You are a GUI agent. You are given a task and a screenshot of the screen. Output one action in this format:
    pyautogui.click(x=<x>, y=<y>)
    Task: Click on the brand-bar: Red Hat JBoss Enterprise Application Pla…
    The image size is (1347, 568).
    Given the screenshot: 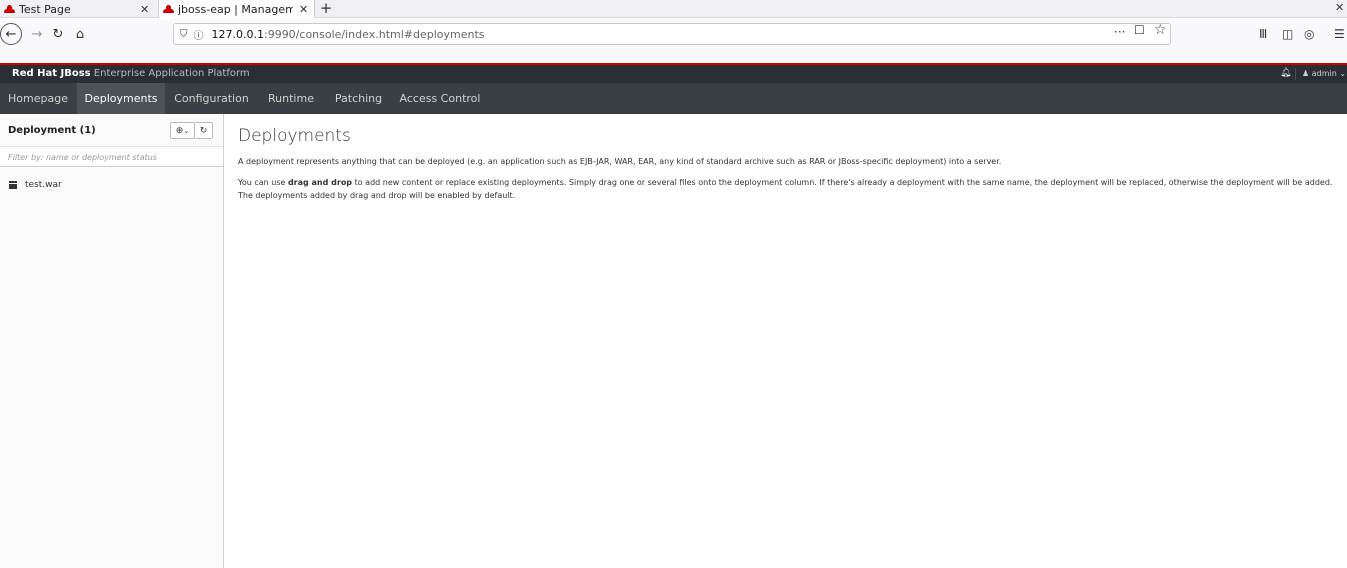 What is the action you would take?
    pyautogui.click(x=673, y=74)
    